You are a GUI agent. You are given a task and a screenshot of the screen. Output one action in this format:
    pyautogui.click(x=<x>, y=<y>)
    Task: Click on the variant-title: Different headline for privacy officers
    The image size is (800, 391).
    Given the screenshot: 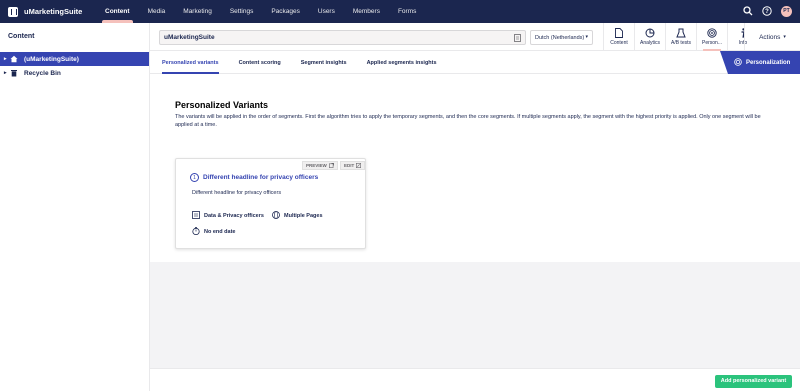 What is the action you would take?
    pyautogui.click(x=260, y=177)
    